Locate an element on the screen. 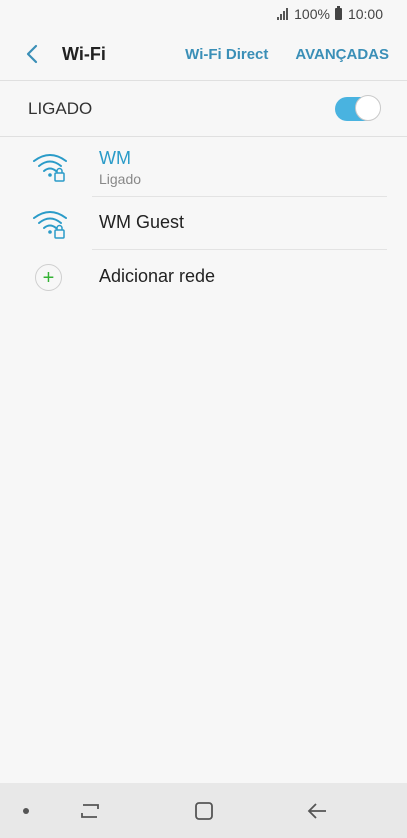  toggle-knob is located at coordinates (368, 107).